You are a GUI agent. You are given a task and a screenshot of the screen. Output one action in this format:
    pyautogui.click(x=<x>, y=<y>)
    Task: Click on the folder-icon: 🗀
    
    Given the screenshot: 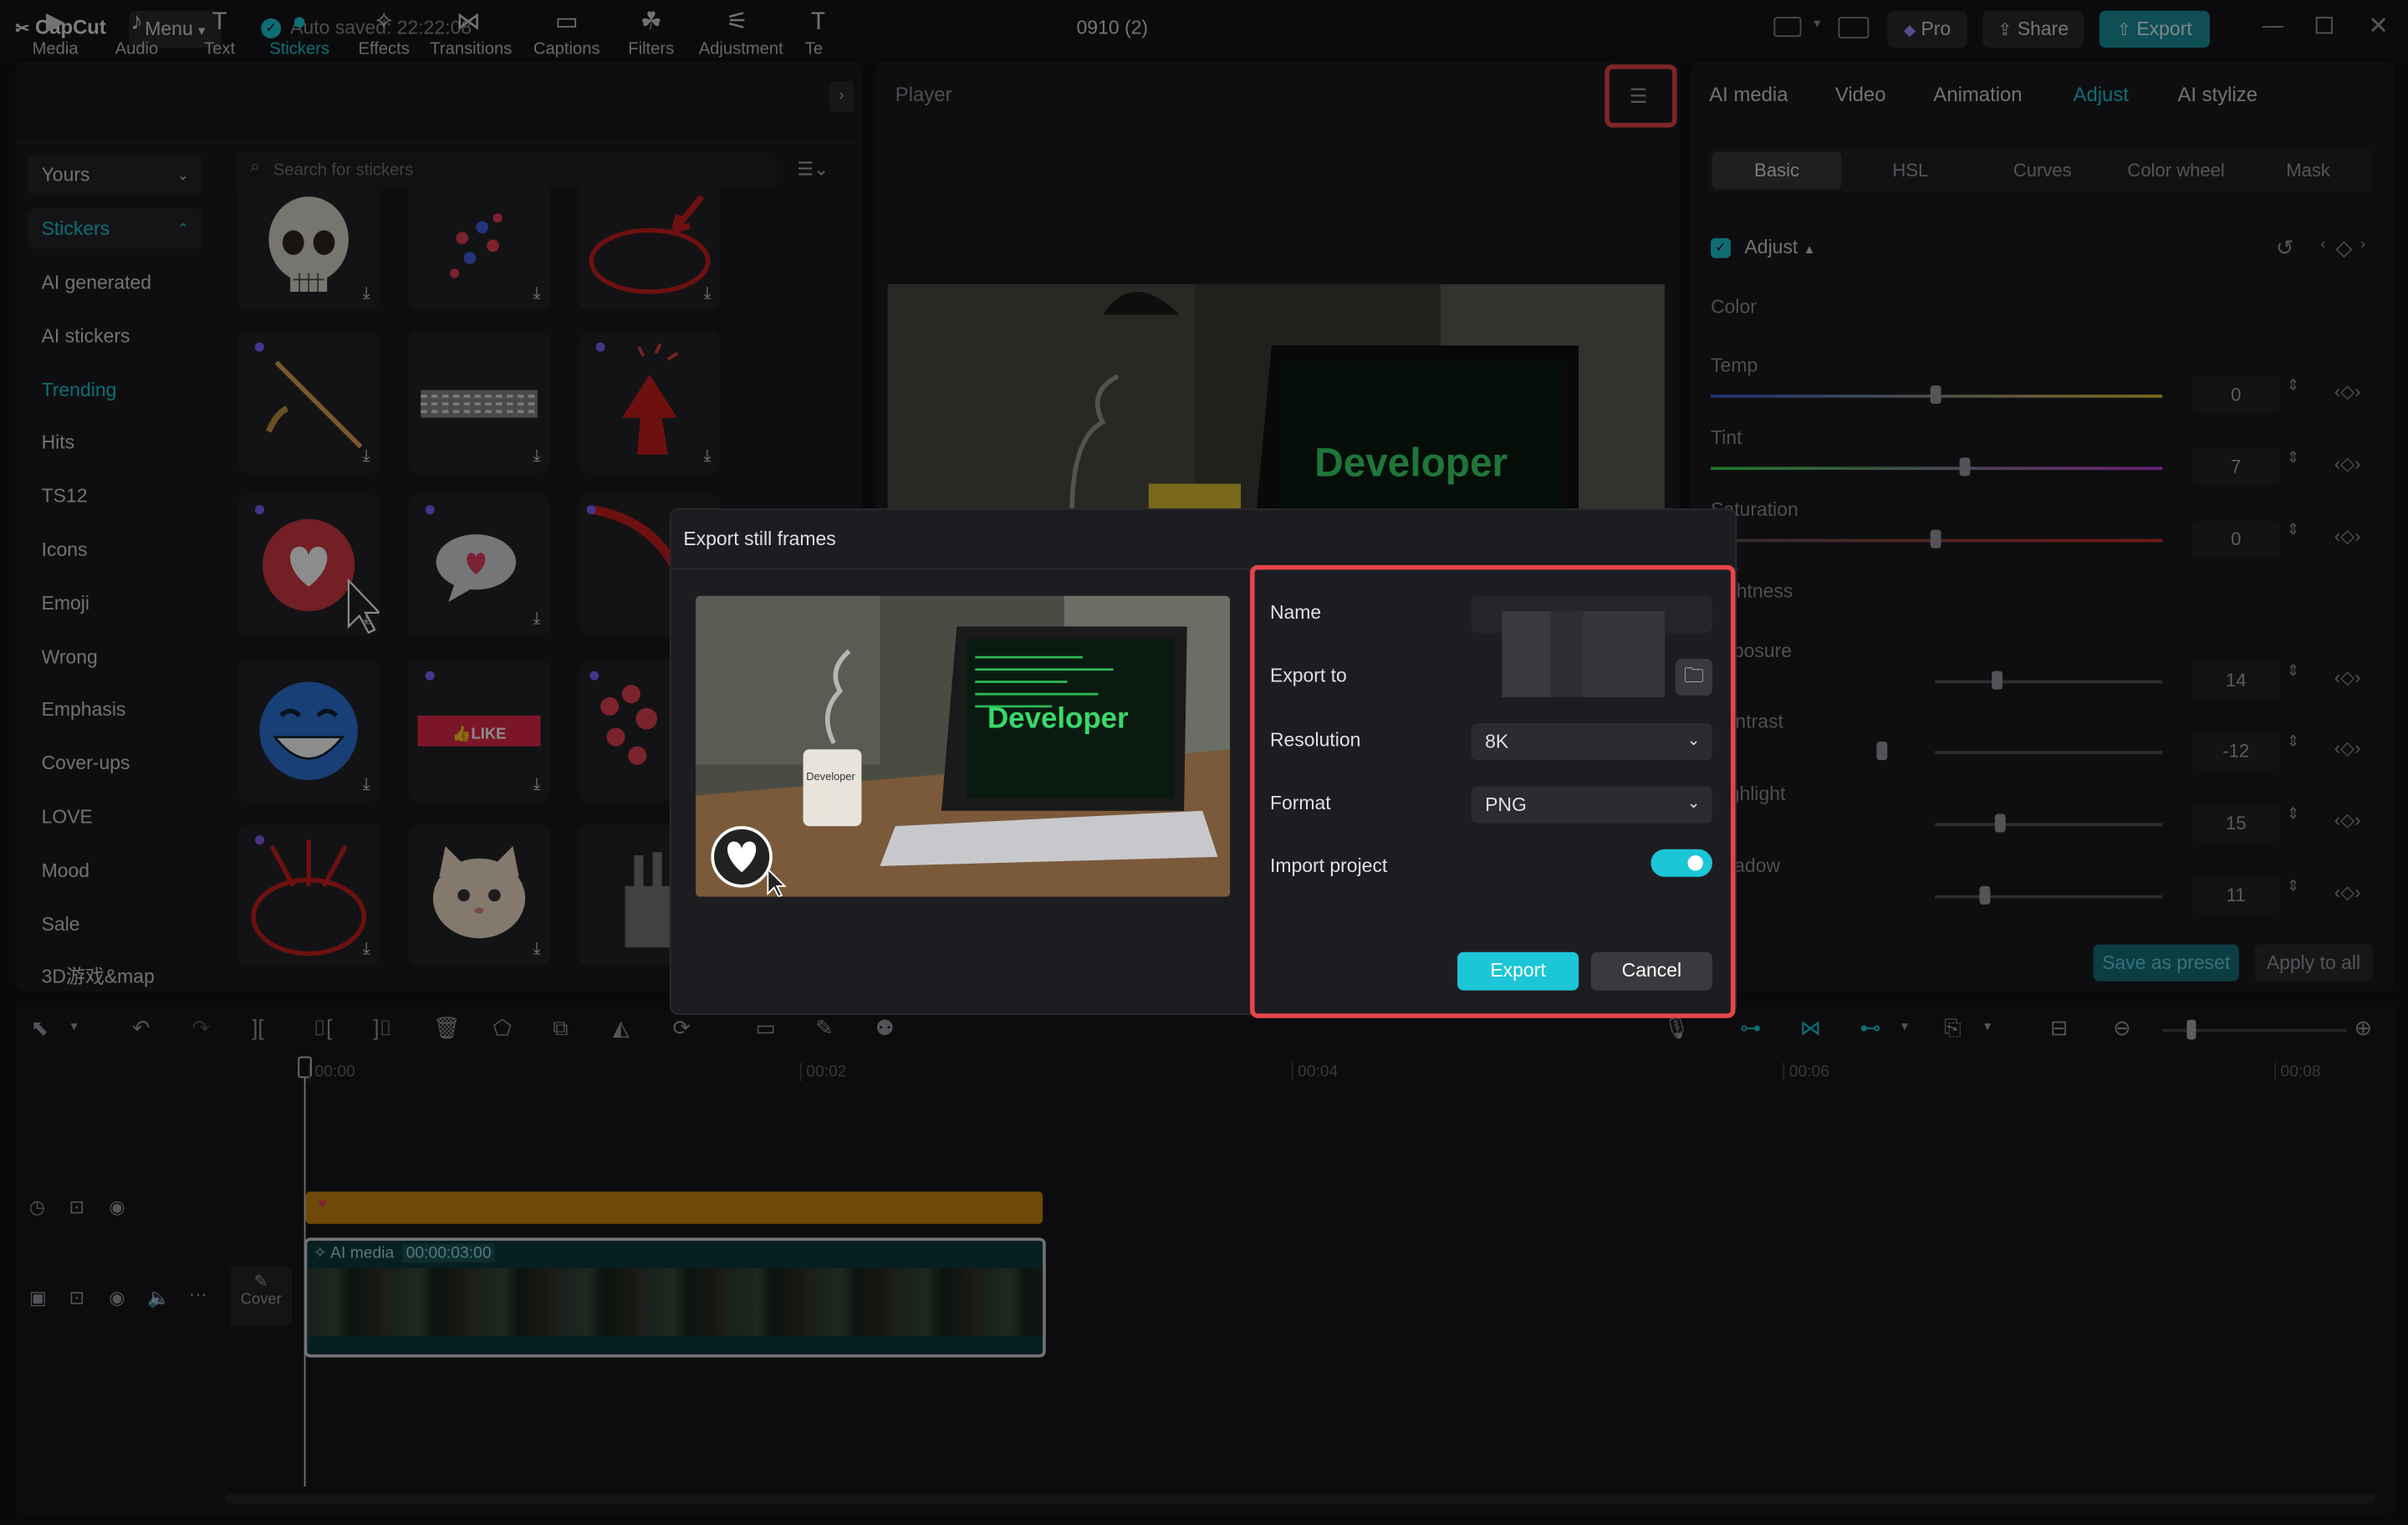 What is the action you would take?
    pyautogui.click(x=1694, y=675)
    